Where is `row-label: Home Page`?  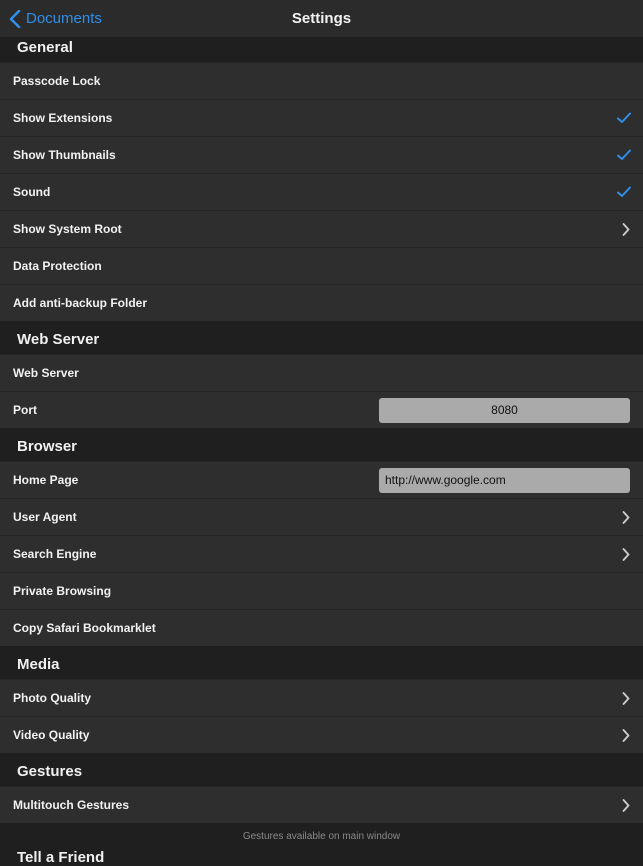
row-label: Home Page is located at coordinates (46, 480).